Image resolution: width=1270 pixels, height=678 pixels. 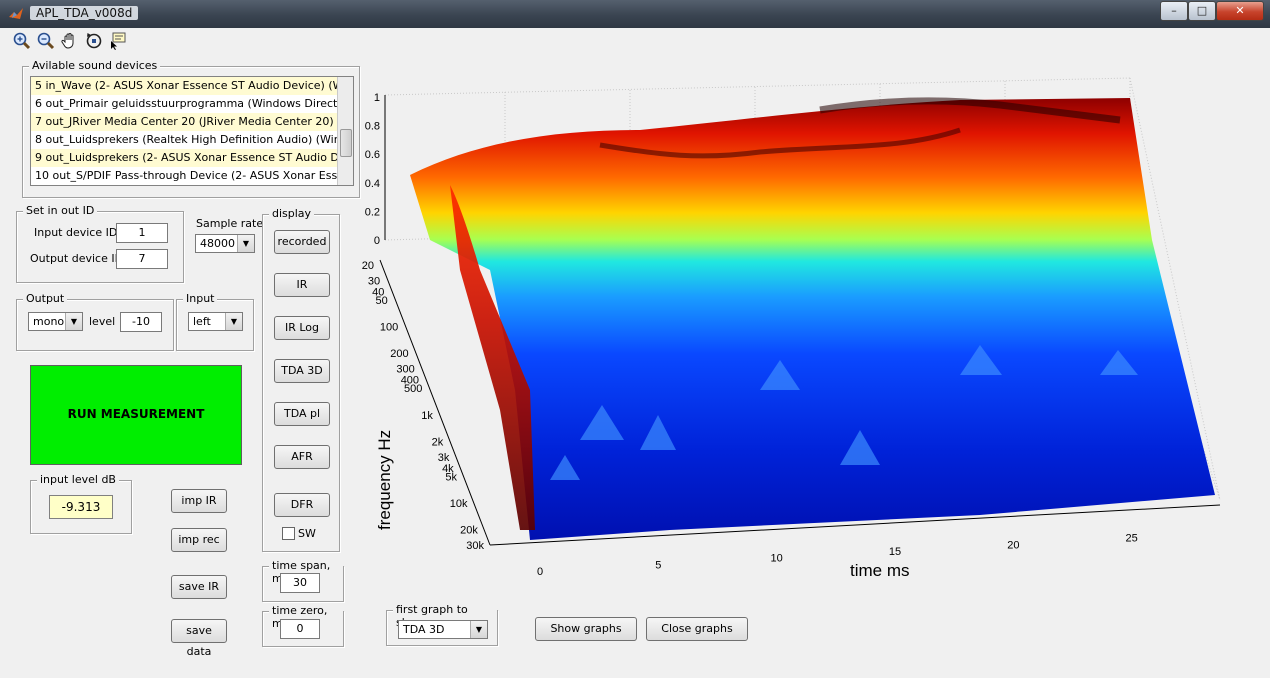 I want to click on input-channel-value: left, so click(x=202, y=321).